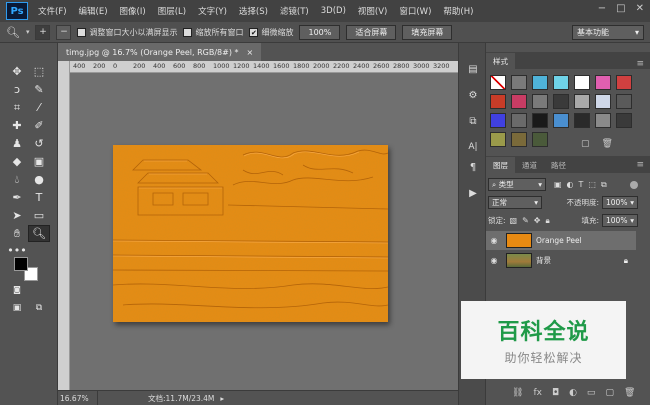 Image resolution: width=650 pixels, height=405 pixels. What do you see at coordinates (39, 179) in the screenshot?
I see `dodge-tool-icon: ●` at bounding box center [39, 179].